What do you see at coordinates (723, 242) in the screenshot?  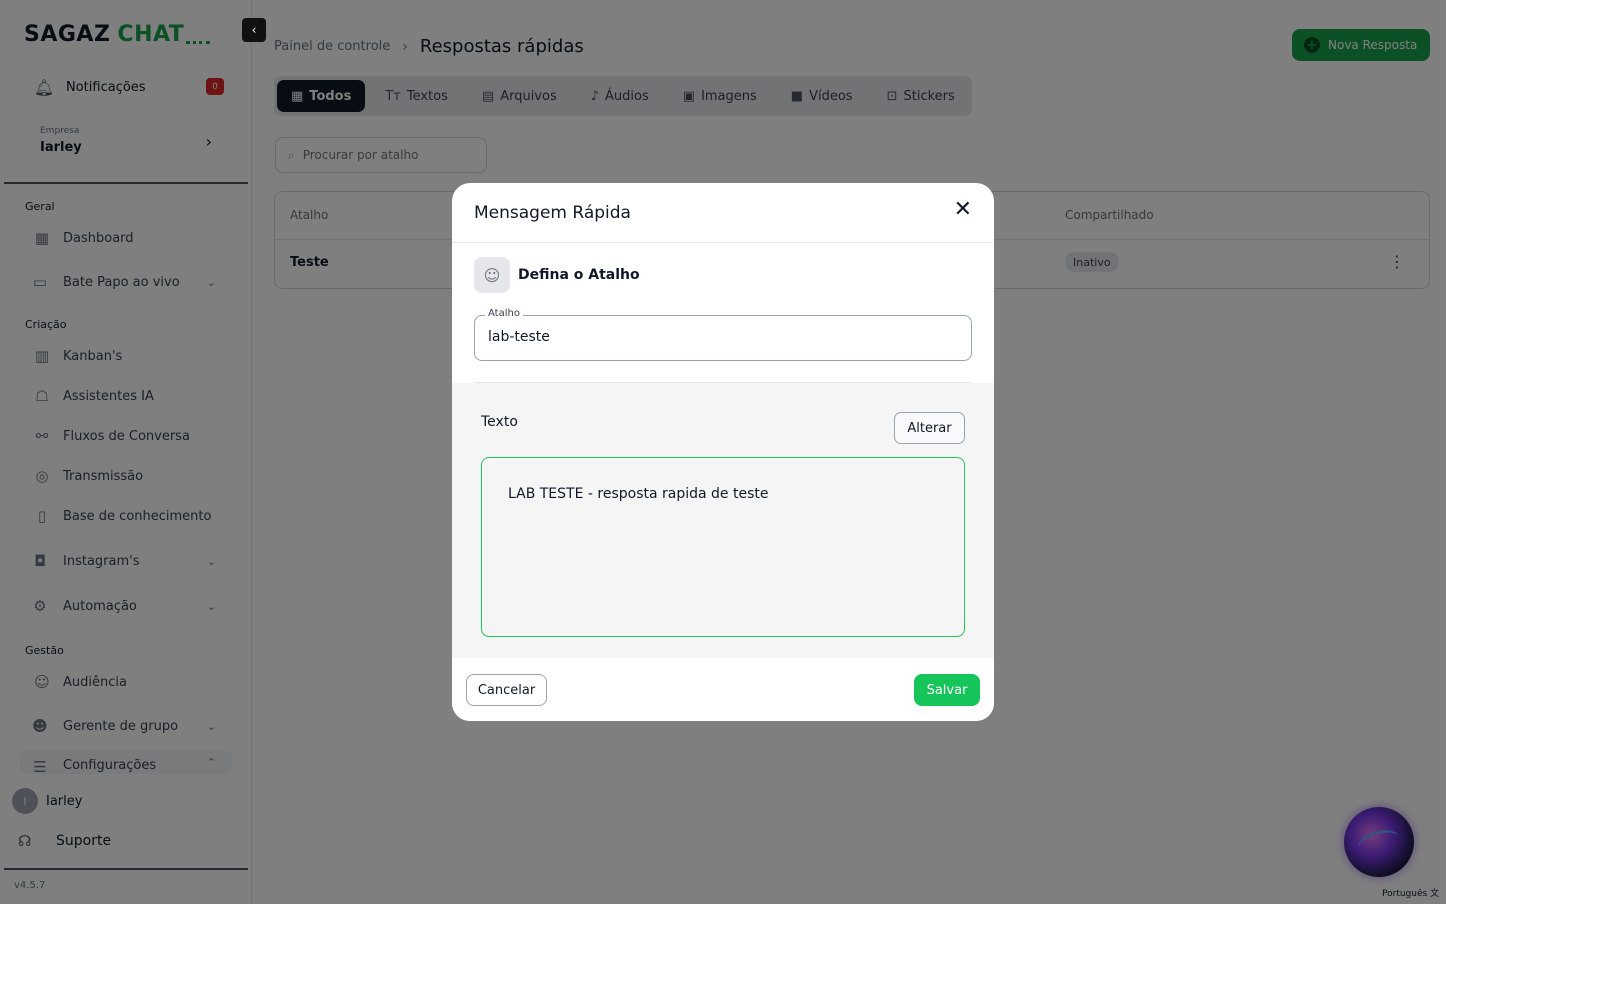 I see `dialog-divider` at bounding box center [723, 242].